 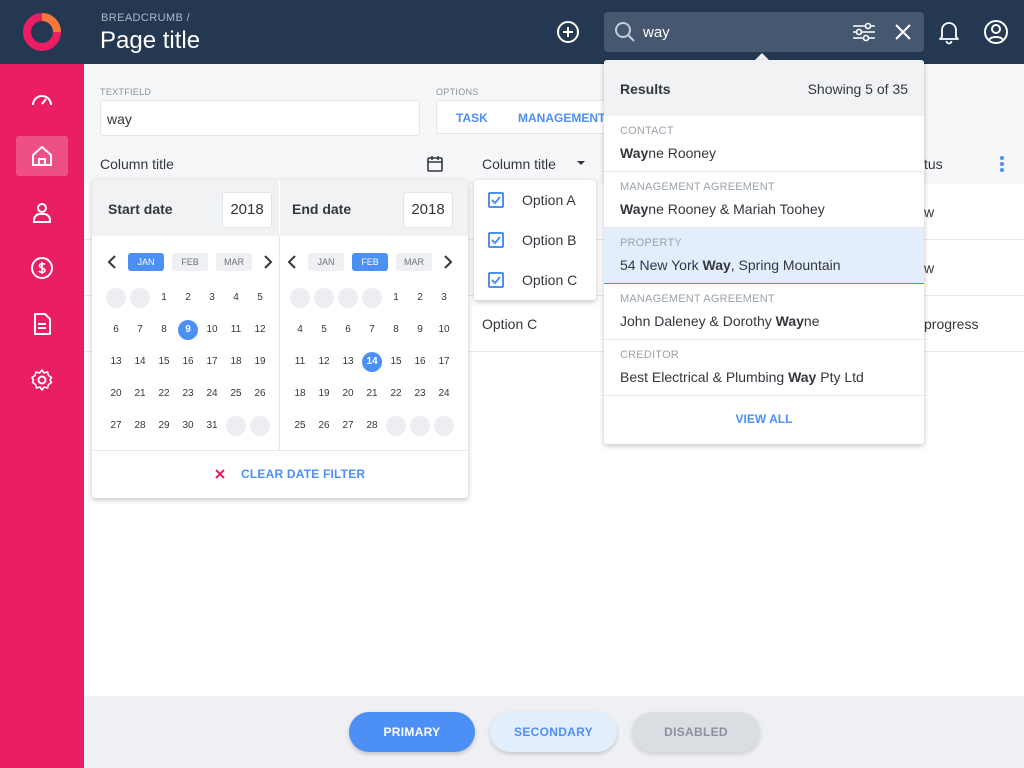 I want to click on option-c-checkbox: Option C, so click(x=532, y=280).